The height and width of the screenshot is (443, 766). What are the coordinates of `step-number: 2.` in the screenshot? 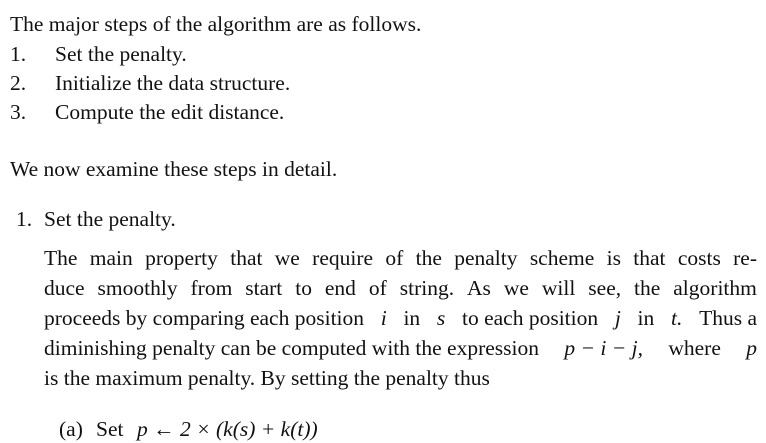 It's located at (18, 83).